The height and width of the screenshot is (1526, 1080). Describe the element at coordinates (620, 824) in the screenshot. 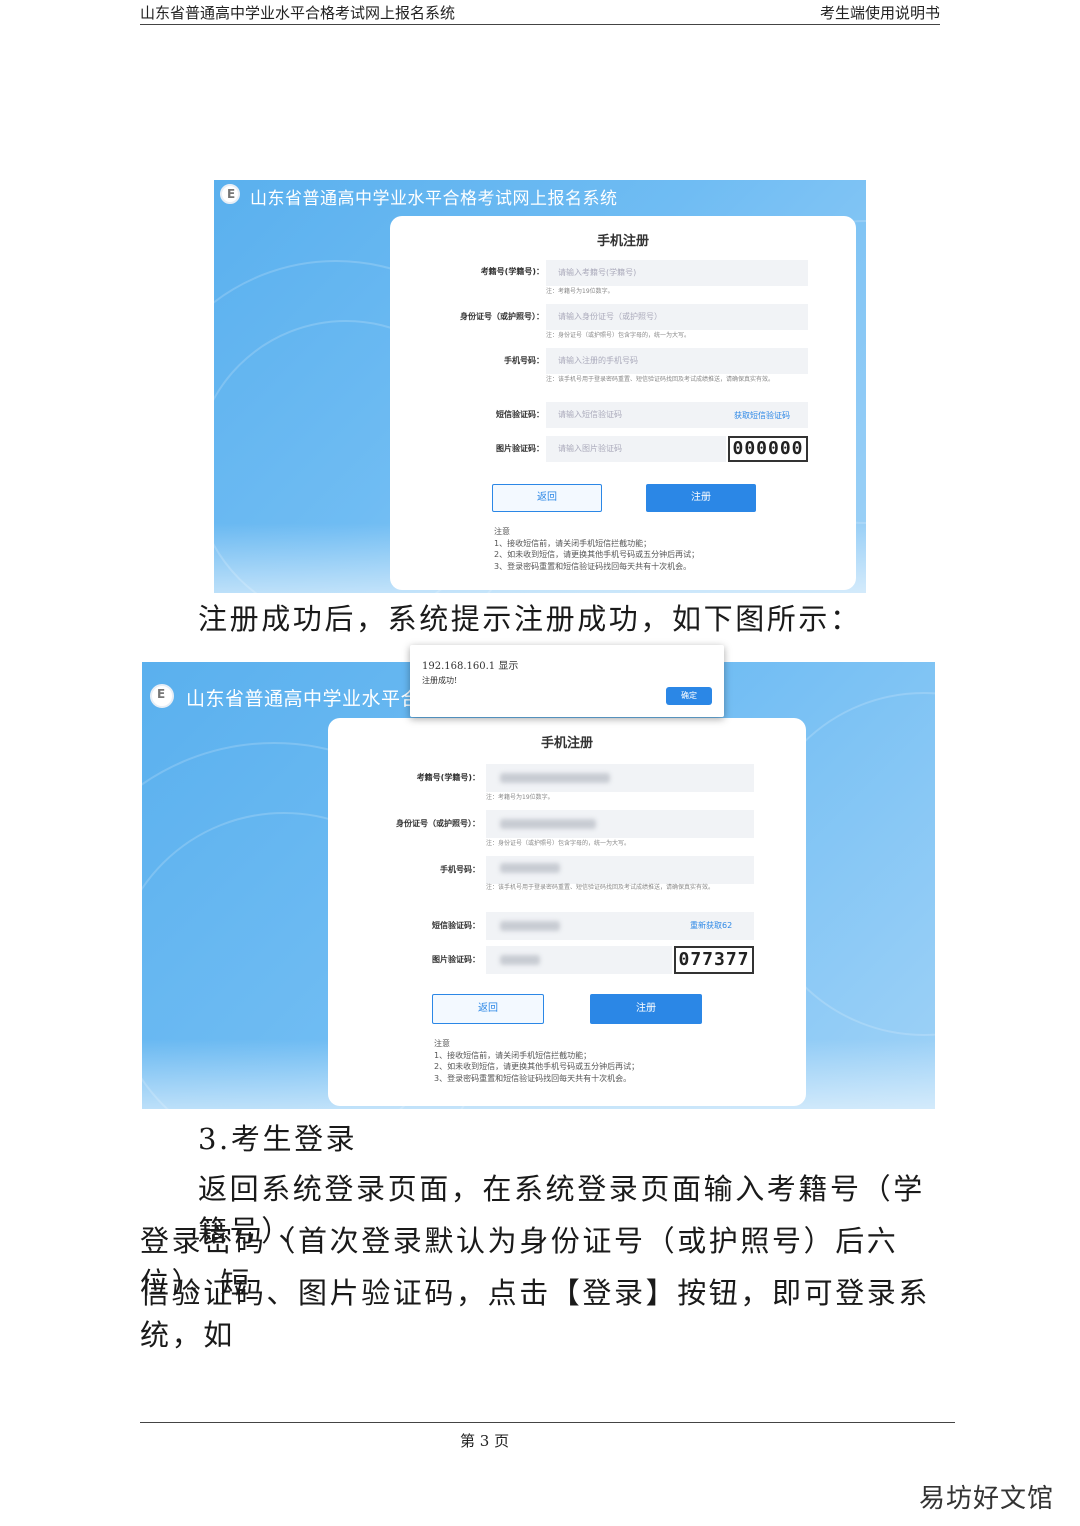

I see `id-card-input` at that location.